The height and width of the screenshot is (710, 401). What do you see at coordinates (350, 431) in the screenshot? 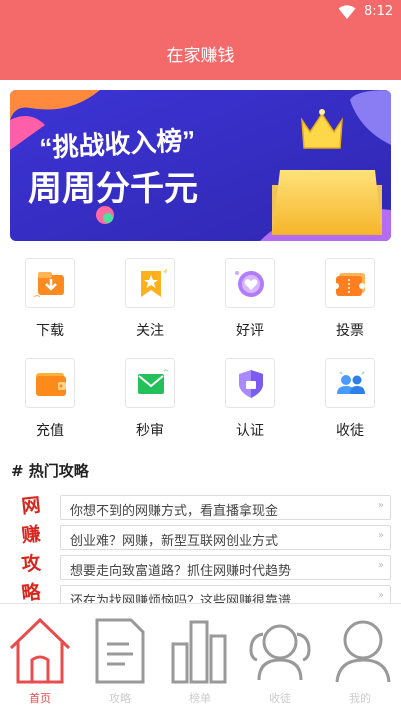
I see `grid-label: 收徒` at bounding box center [350, 431].